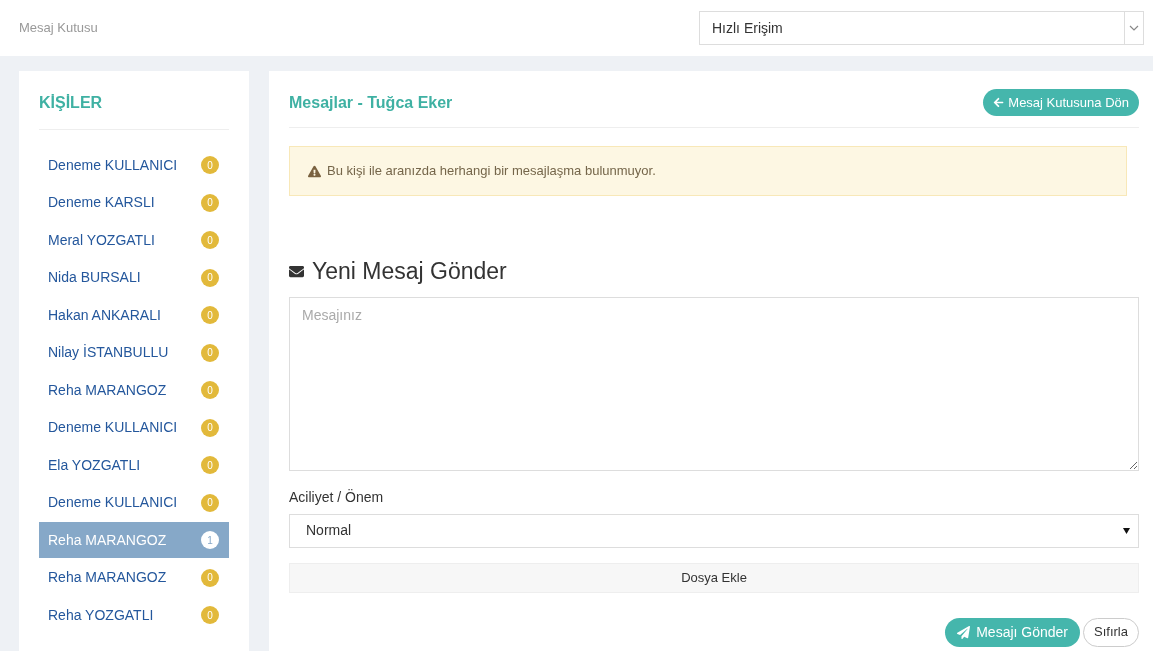 This screenshot has height=651, width=1153. I want to click on breadcrumb: Mesaj Kutusu, so click(58, 28).